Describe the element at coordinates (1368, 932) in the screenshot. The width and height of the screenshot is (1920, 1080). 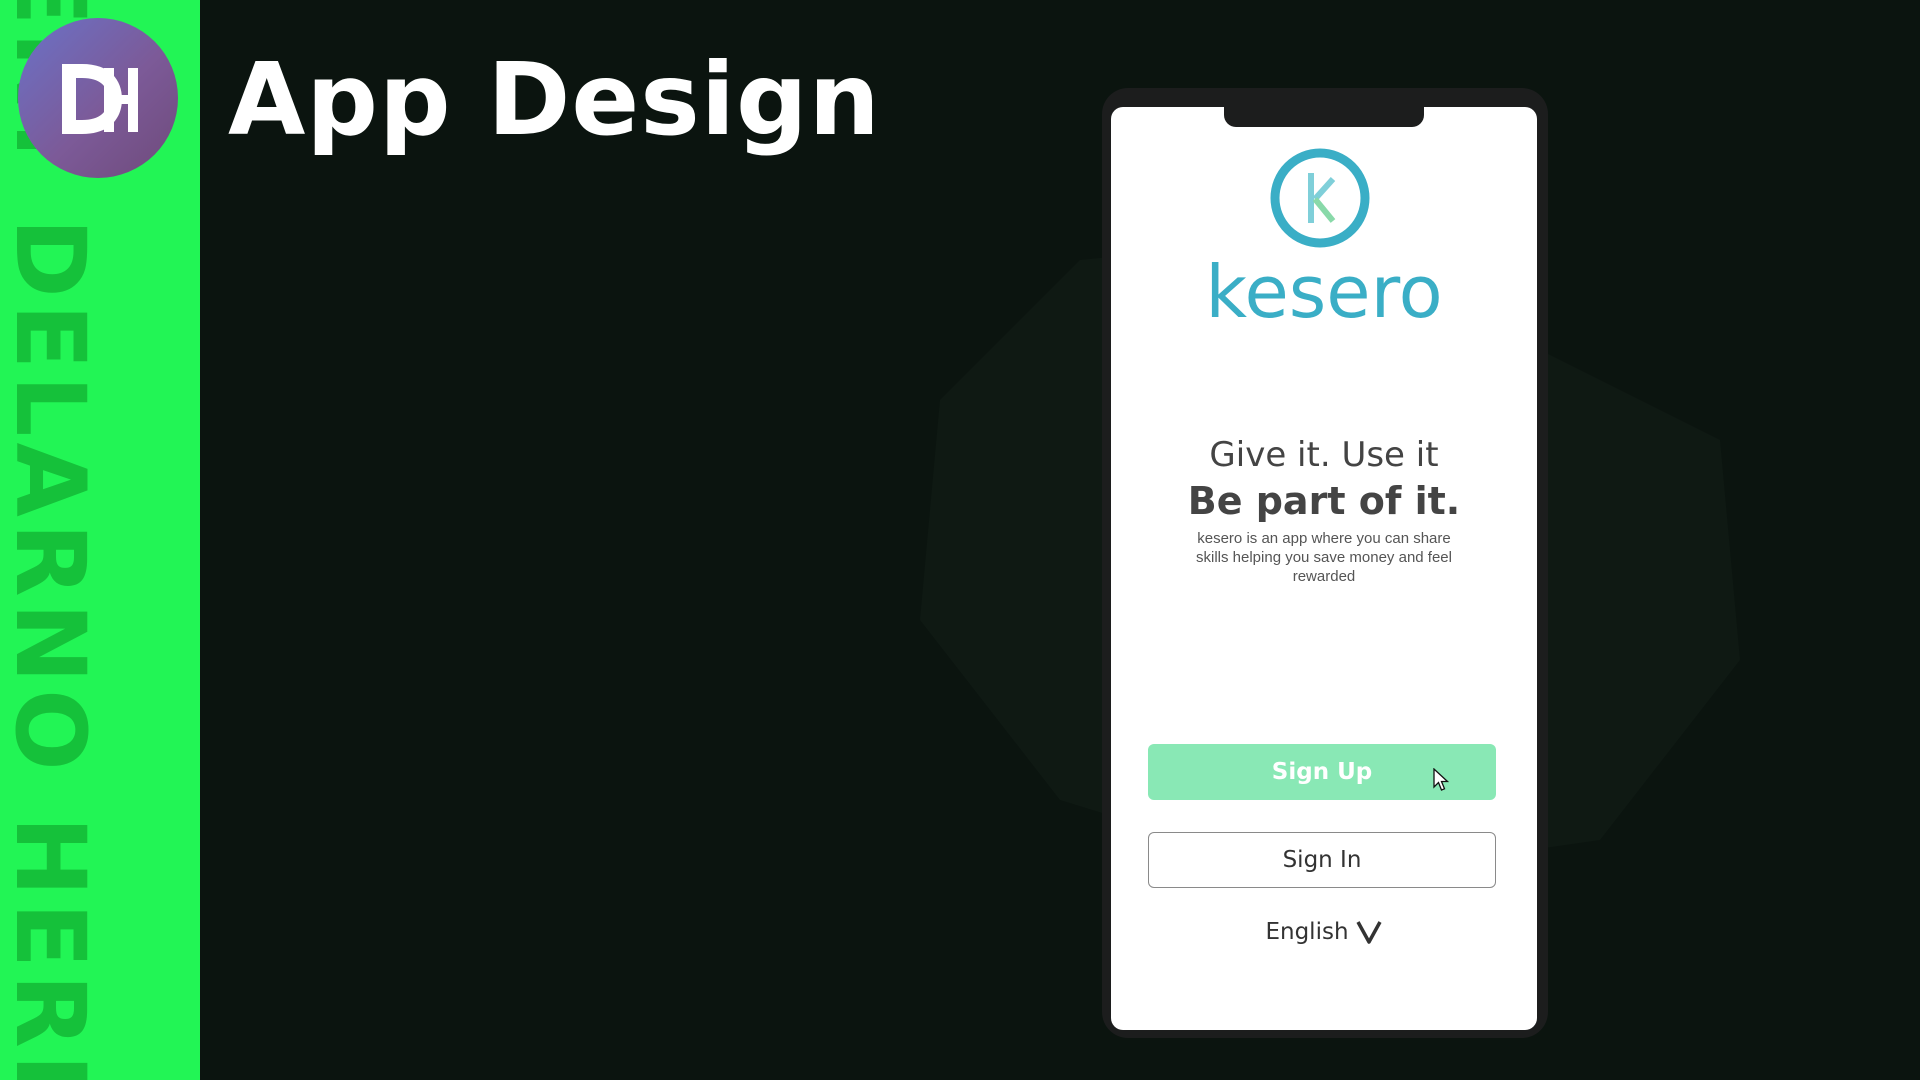
I see `chevron-down-icon` at that location.